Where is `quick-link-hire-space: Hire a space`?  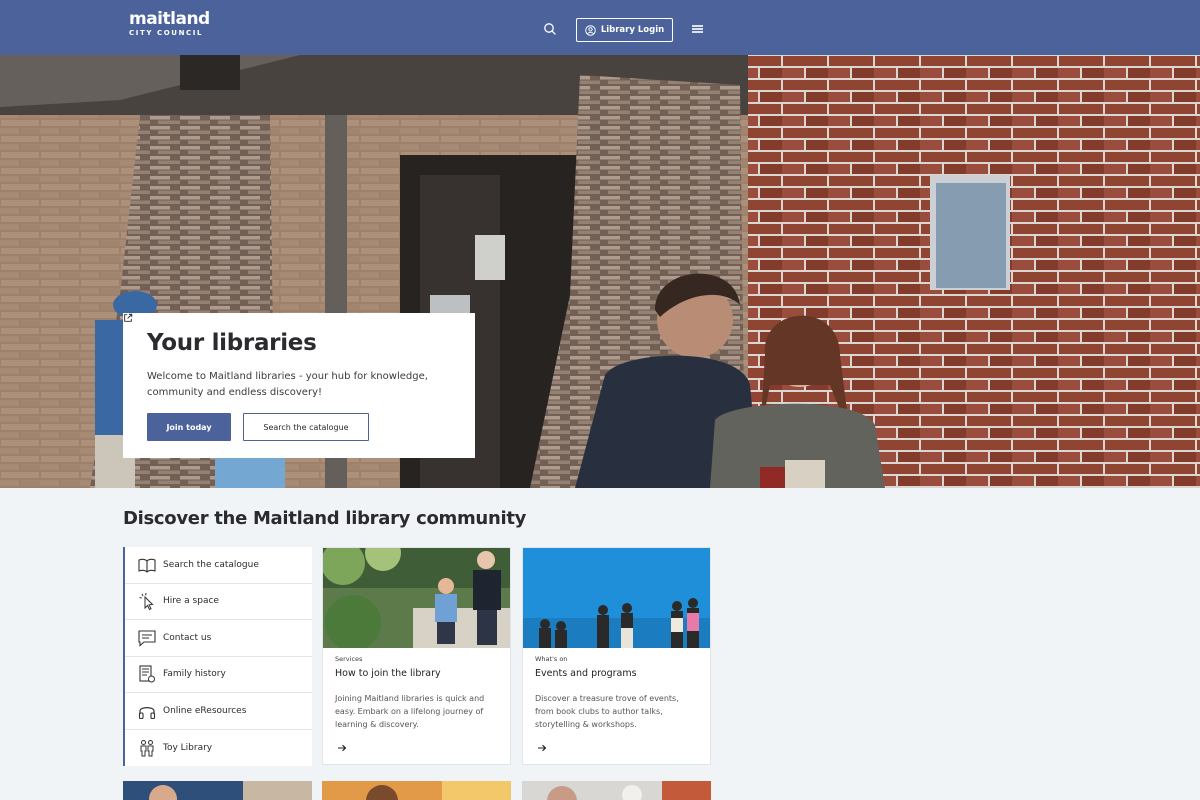 quick-link-hire-space: Hire a space is located at coordinates (218, 602).